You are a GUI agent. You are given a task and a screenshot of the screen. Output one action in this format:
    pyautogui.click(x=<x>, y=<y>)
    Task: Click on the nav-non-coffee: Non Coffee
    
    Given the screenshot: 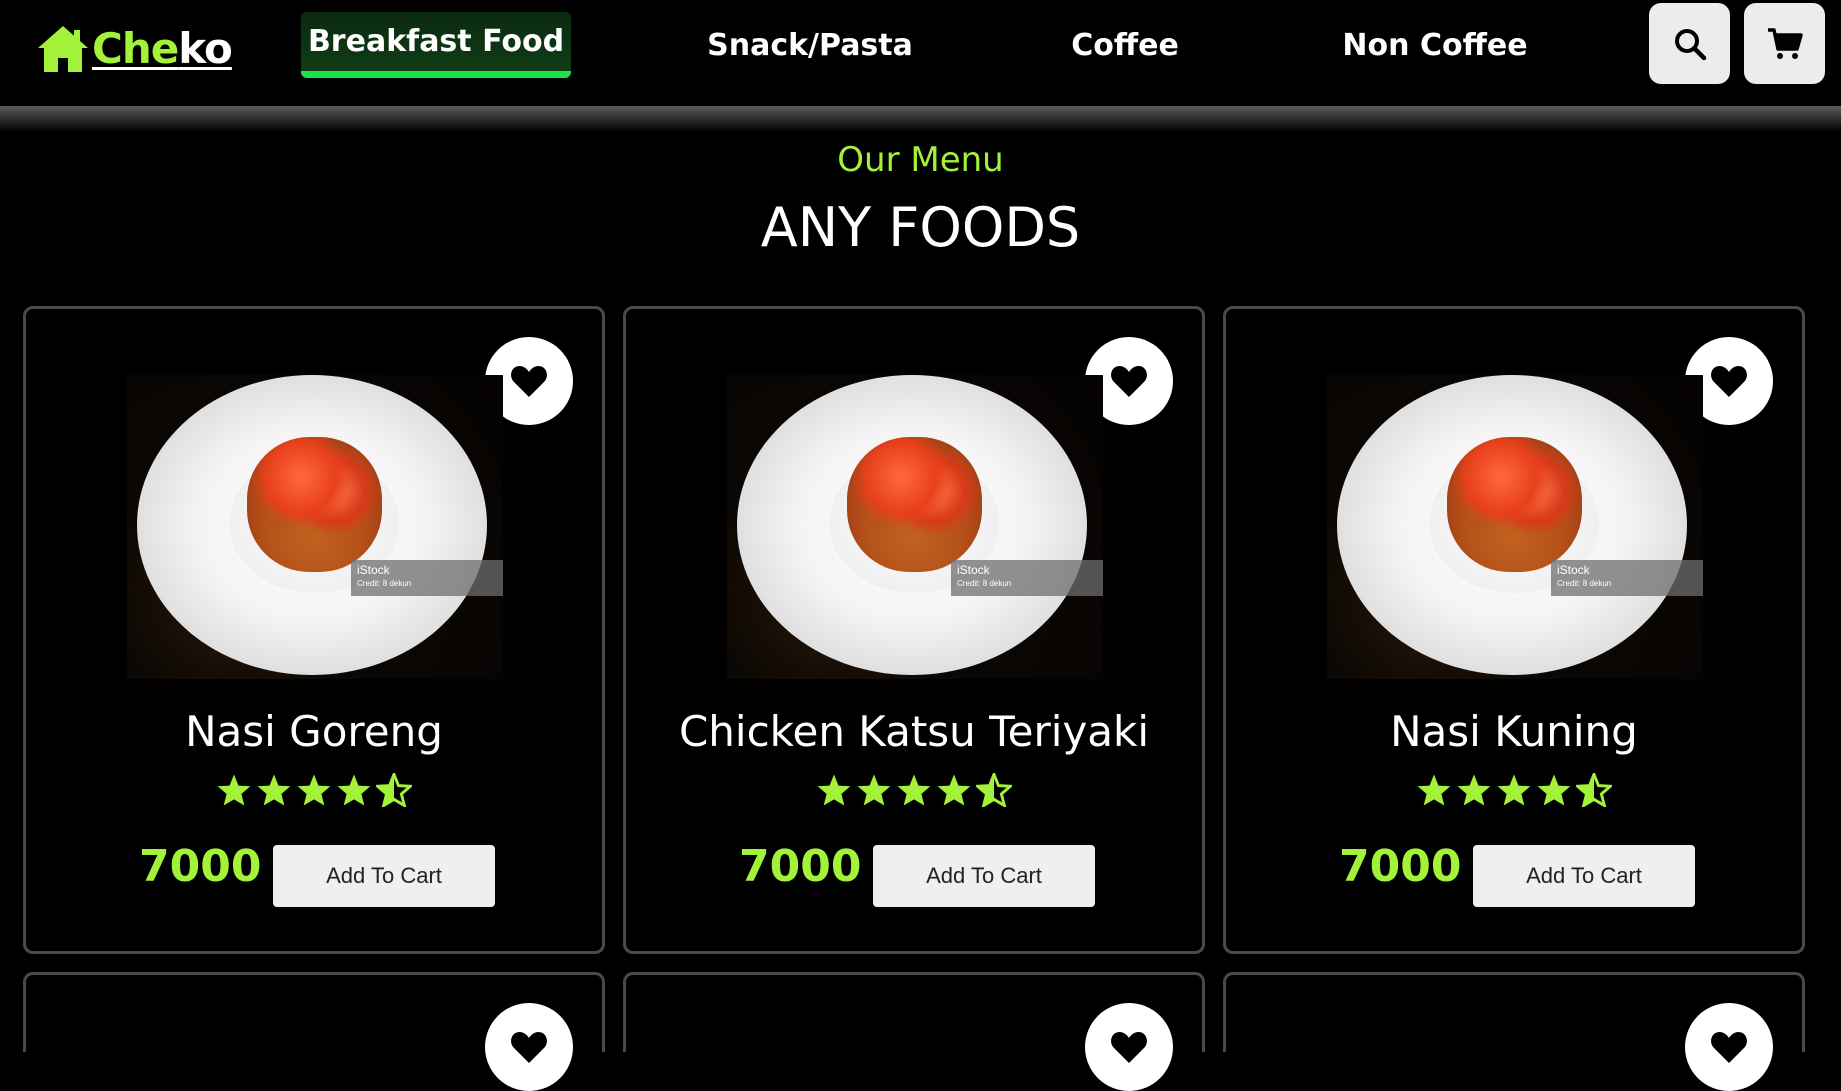 What is the action you would take?
    pyautogui.click(x=1435, y=45)
    